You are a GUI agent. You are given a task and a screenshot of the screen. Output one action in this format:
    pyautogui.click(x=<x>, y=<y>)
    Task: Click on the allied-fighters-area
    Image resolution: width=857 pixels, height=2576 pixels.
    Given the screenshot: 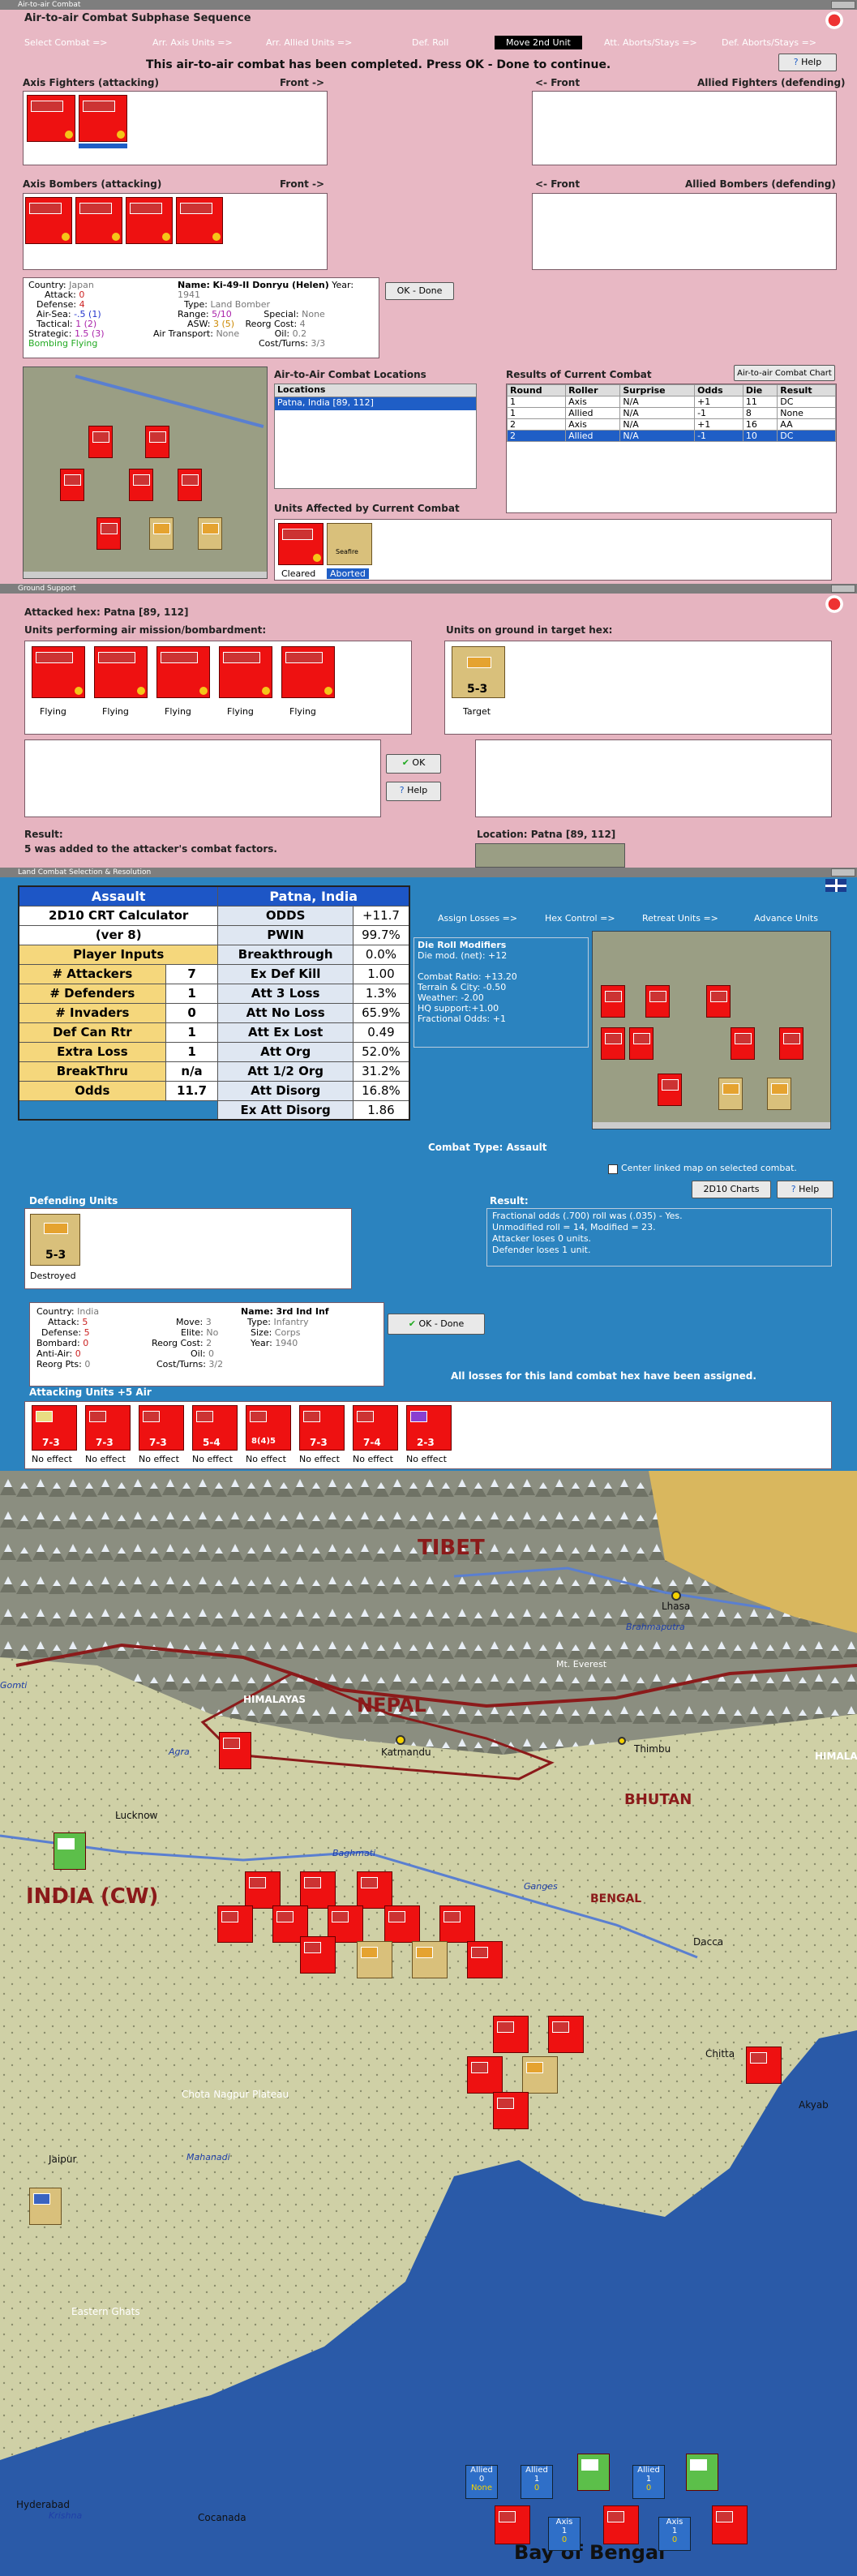 What is the action you would take?
    pyautogui.click(x=684, y=128)
    